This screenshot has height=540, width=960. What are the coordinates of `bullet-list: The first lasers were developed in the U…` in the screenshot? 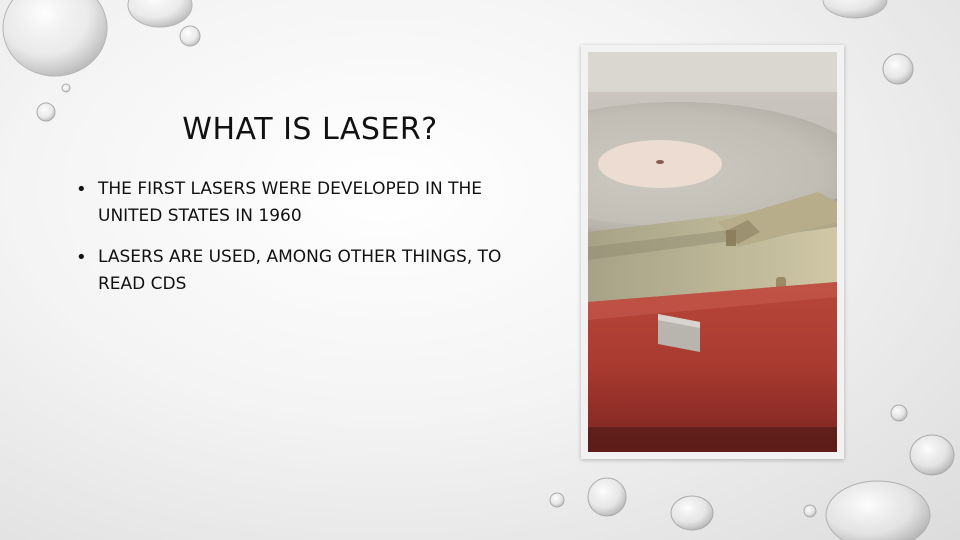 It's located at (307, 244).